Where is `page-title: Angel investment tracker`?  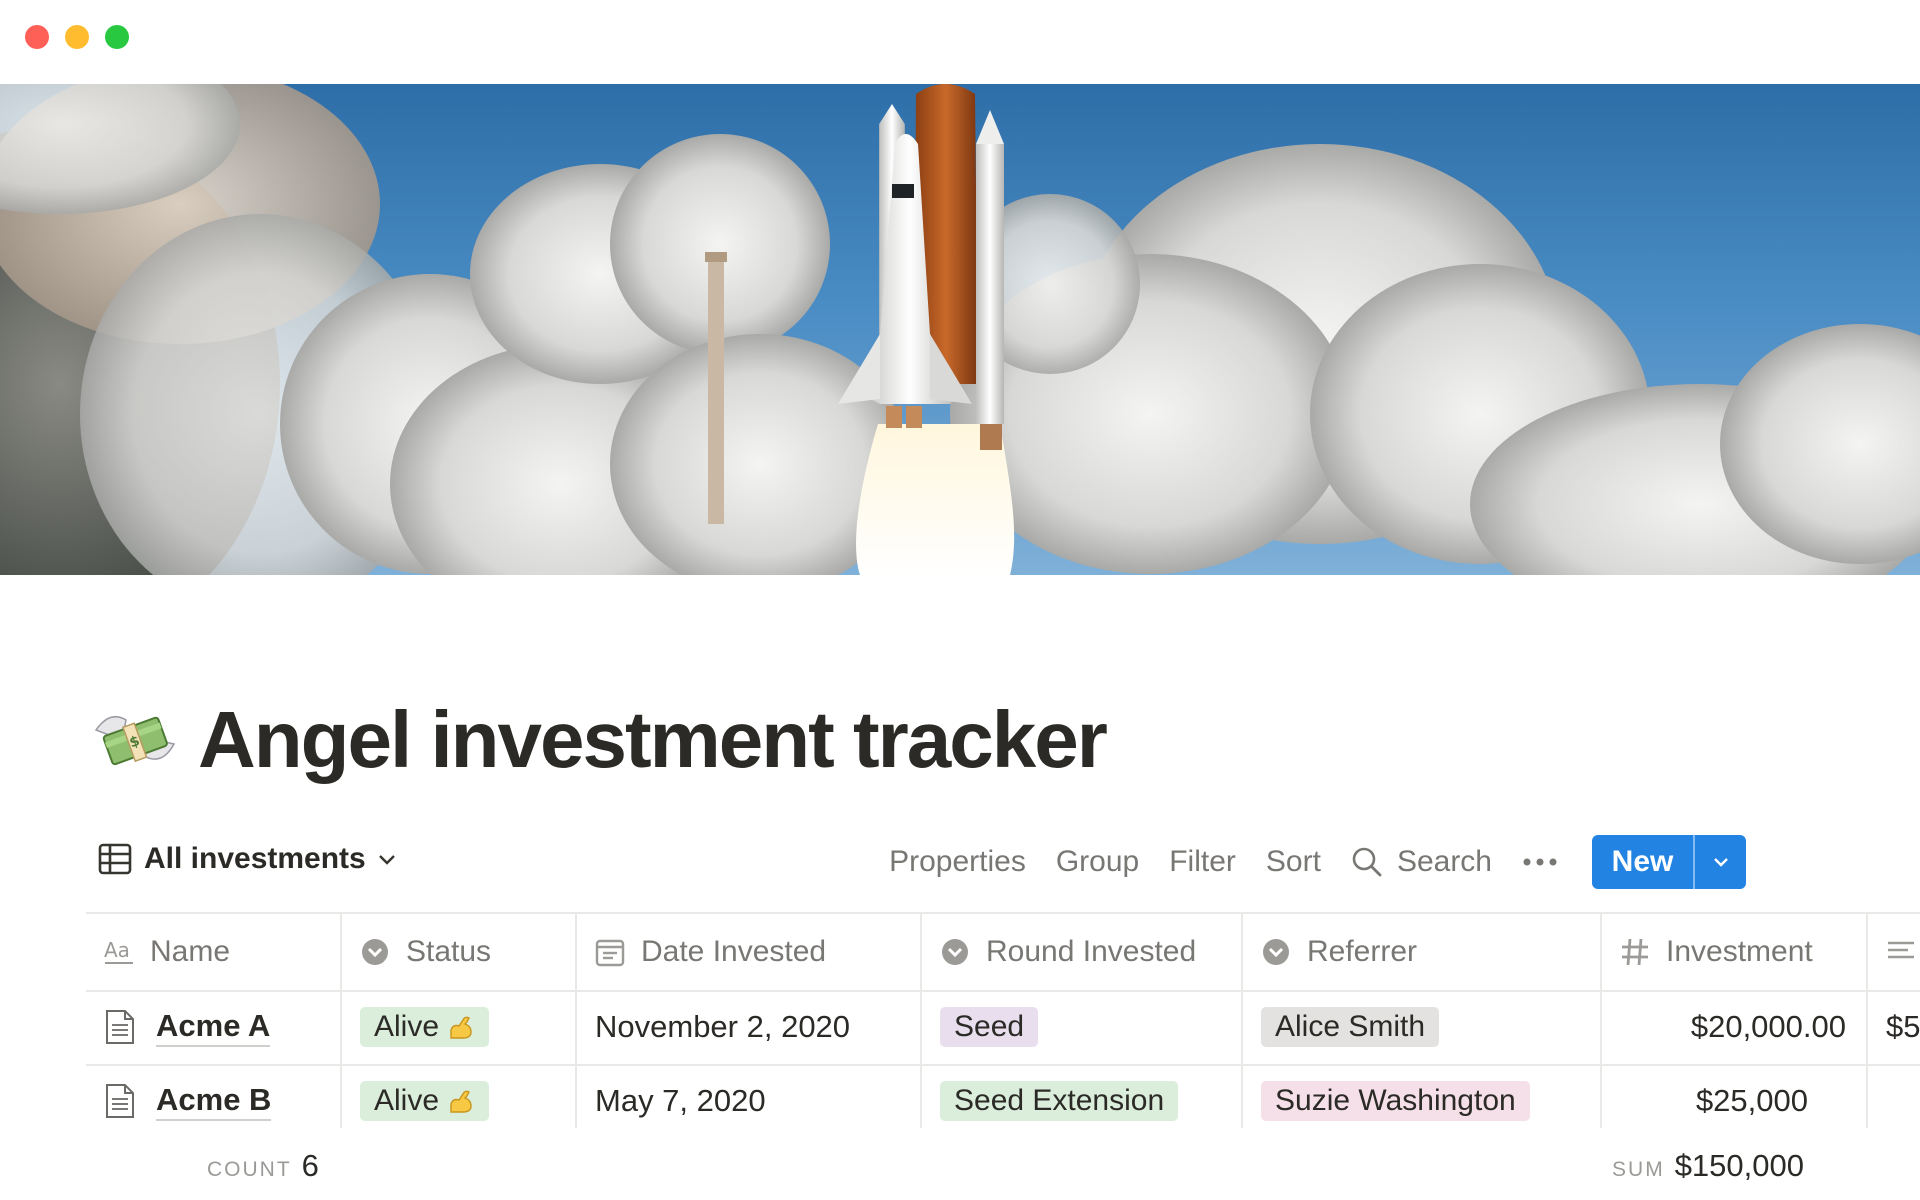 page-title: Angel investment tracker is located at coordinates (653, 740).